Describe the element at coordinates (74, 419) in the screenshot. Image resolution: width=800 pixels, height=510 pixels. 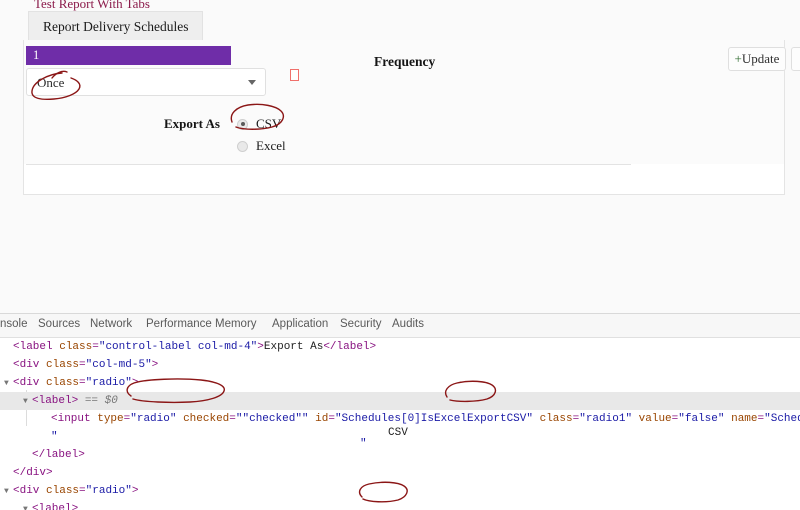
I see `dom-token-tag: input` at that location.